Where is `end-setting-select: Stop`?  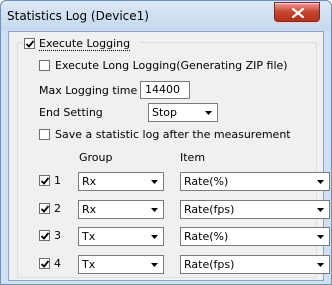
end-setting-select: Stop is located at coordinates (183, 112).